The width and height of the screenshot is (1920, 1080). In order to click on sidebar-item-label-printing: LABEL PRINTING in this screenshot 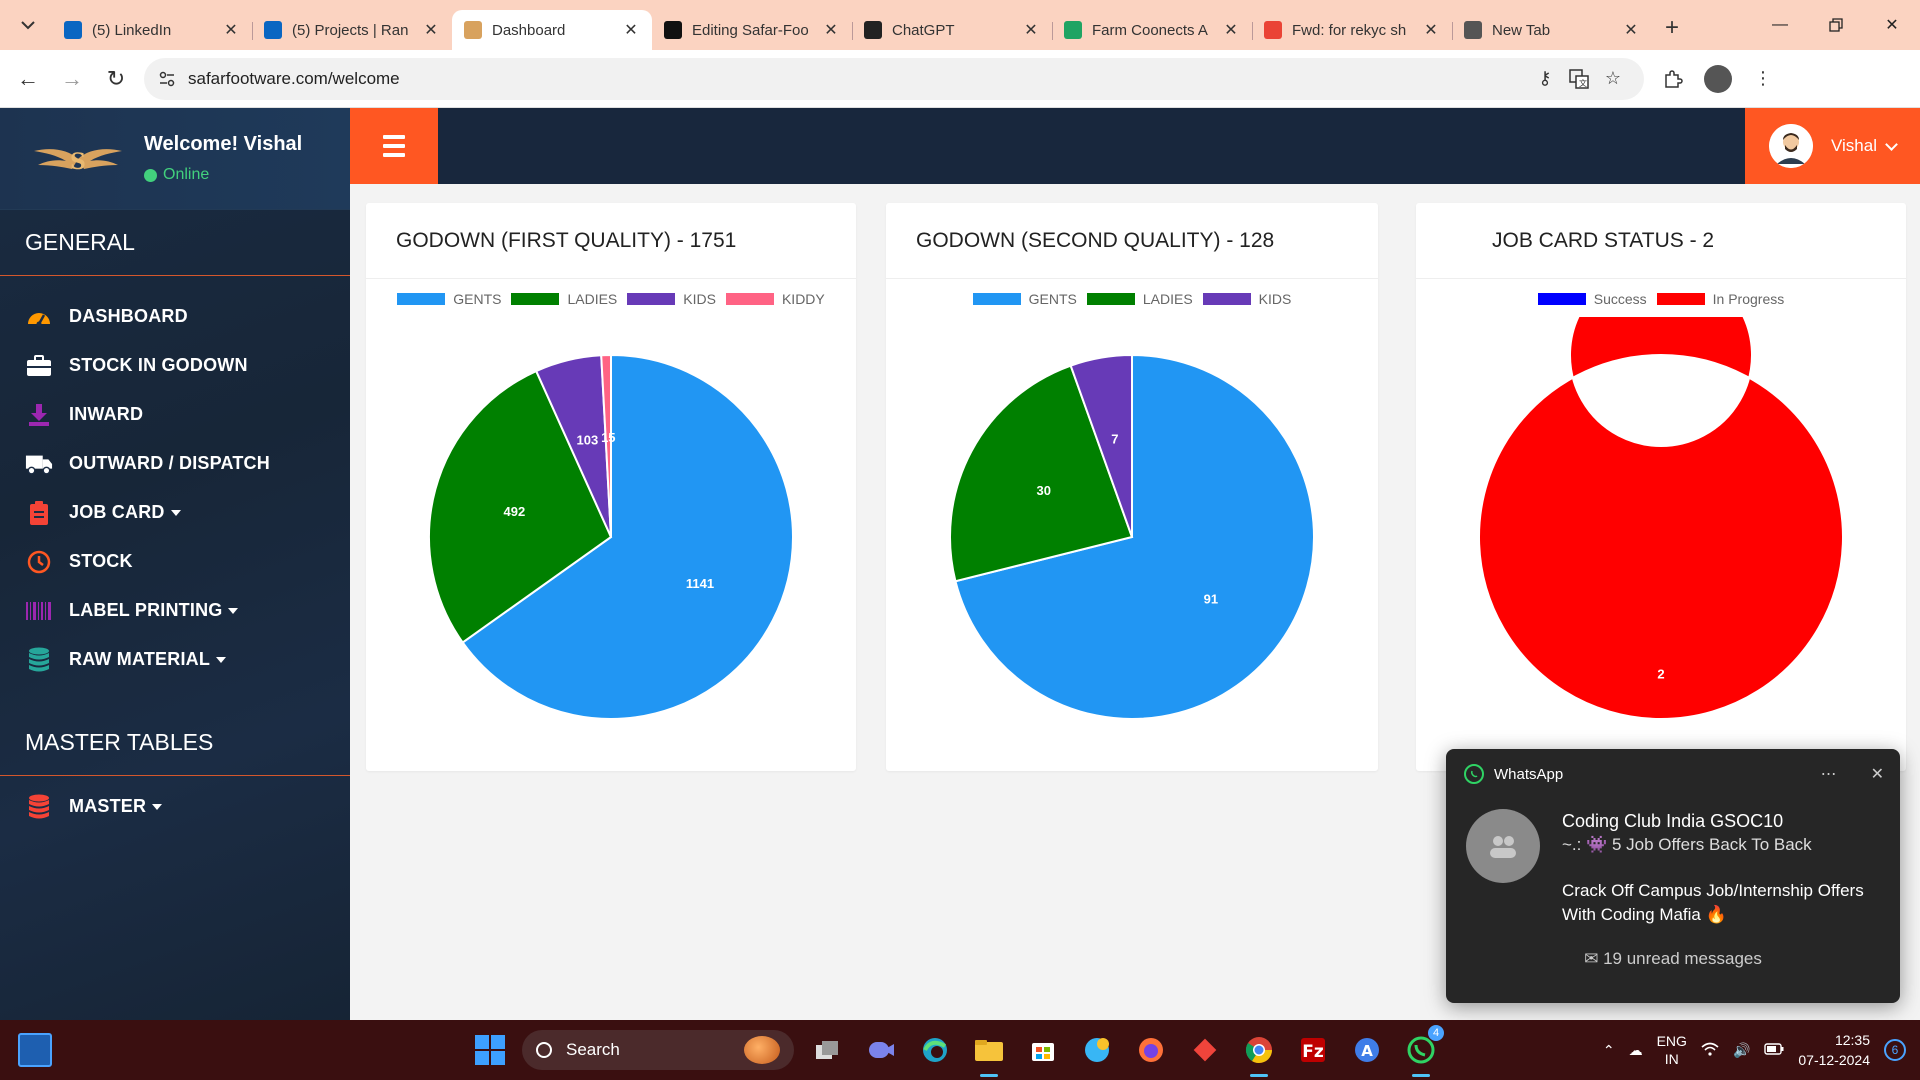, I will do `click(175, 610)`.